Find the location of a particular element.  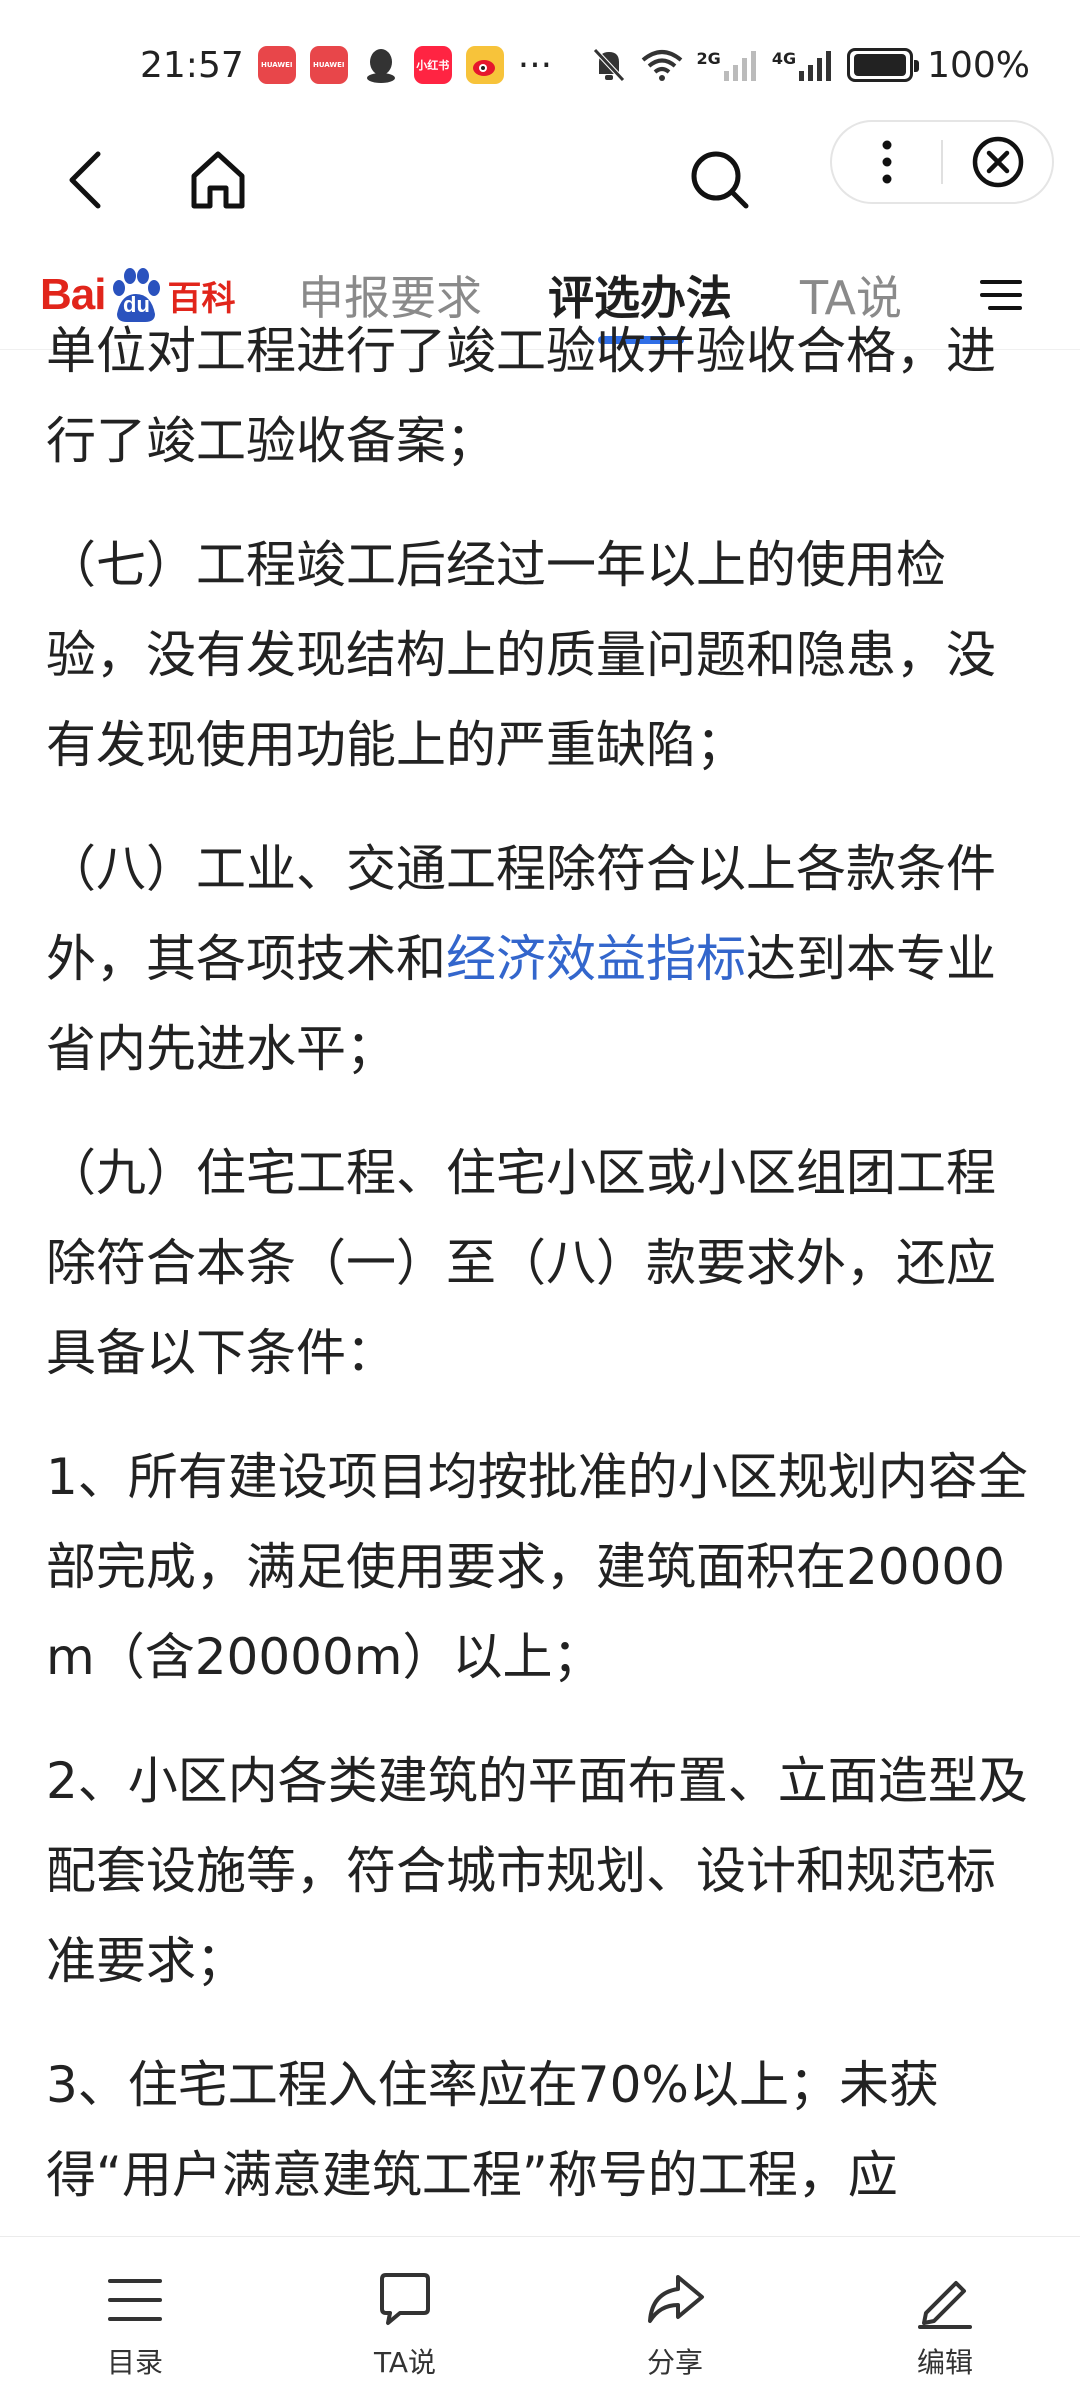

signal-4g: 4G is located at coordinates (802, 65).